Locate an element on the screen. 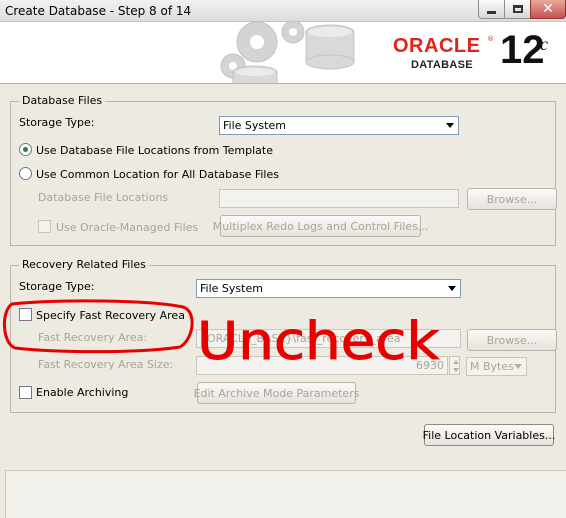  oracle-database-label: DATABASE is located at coordinates (442, 65).